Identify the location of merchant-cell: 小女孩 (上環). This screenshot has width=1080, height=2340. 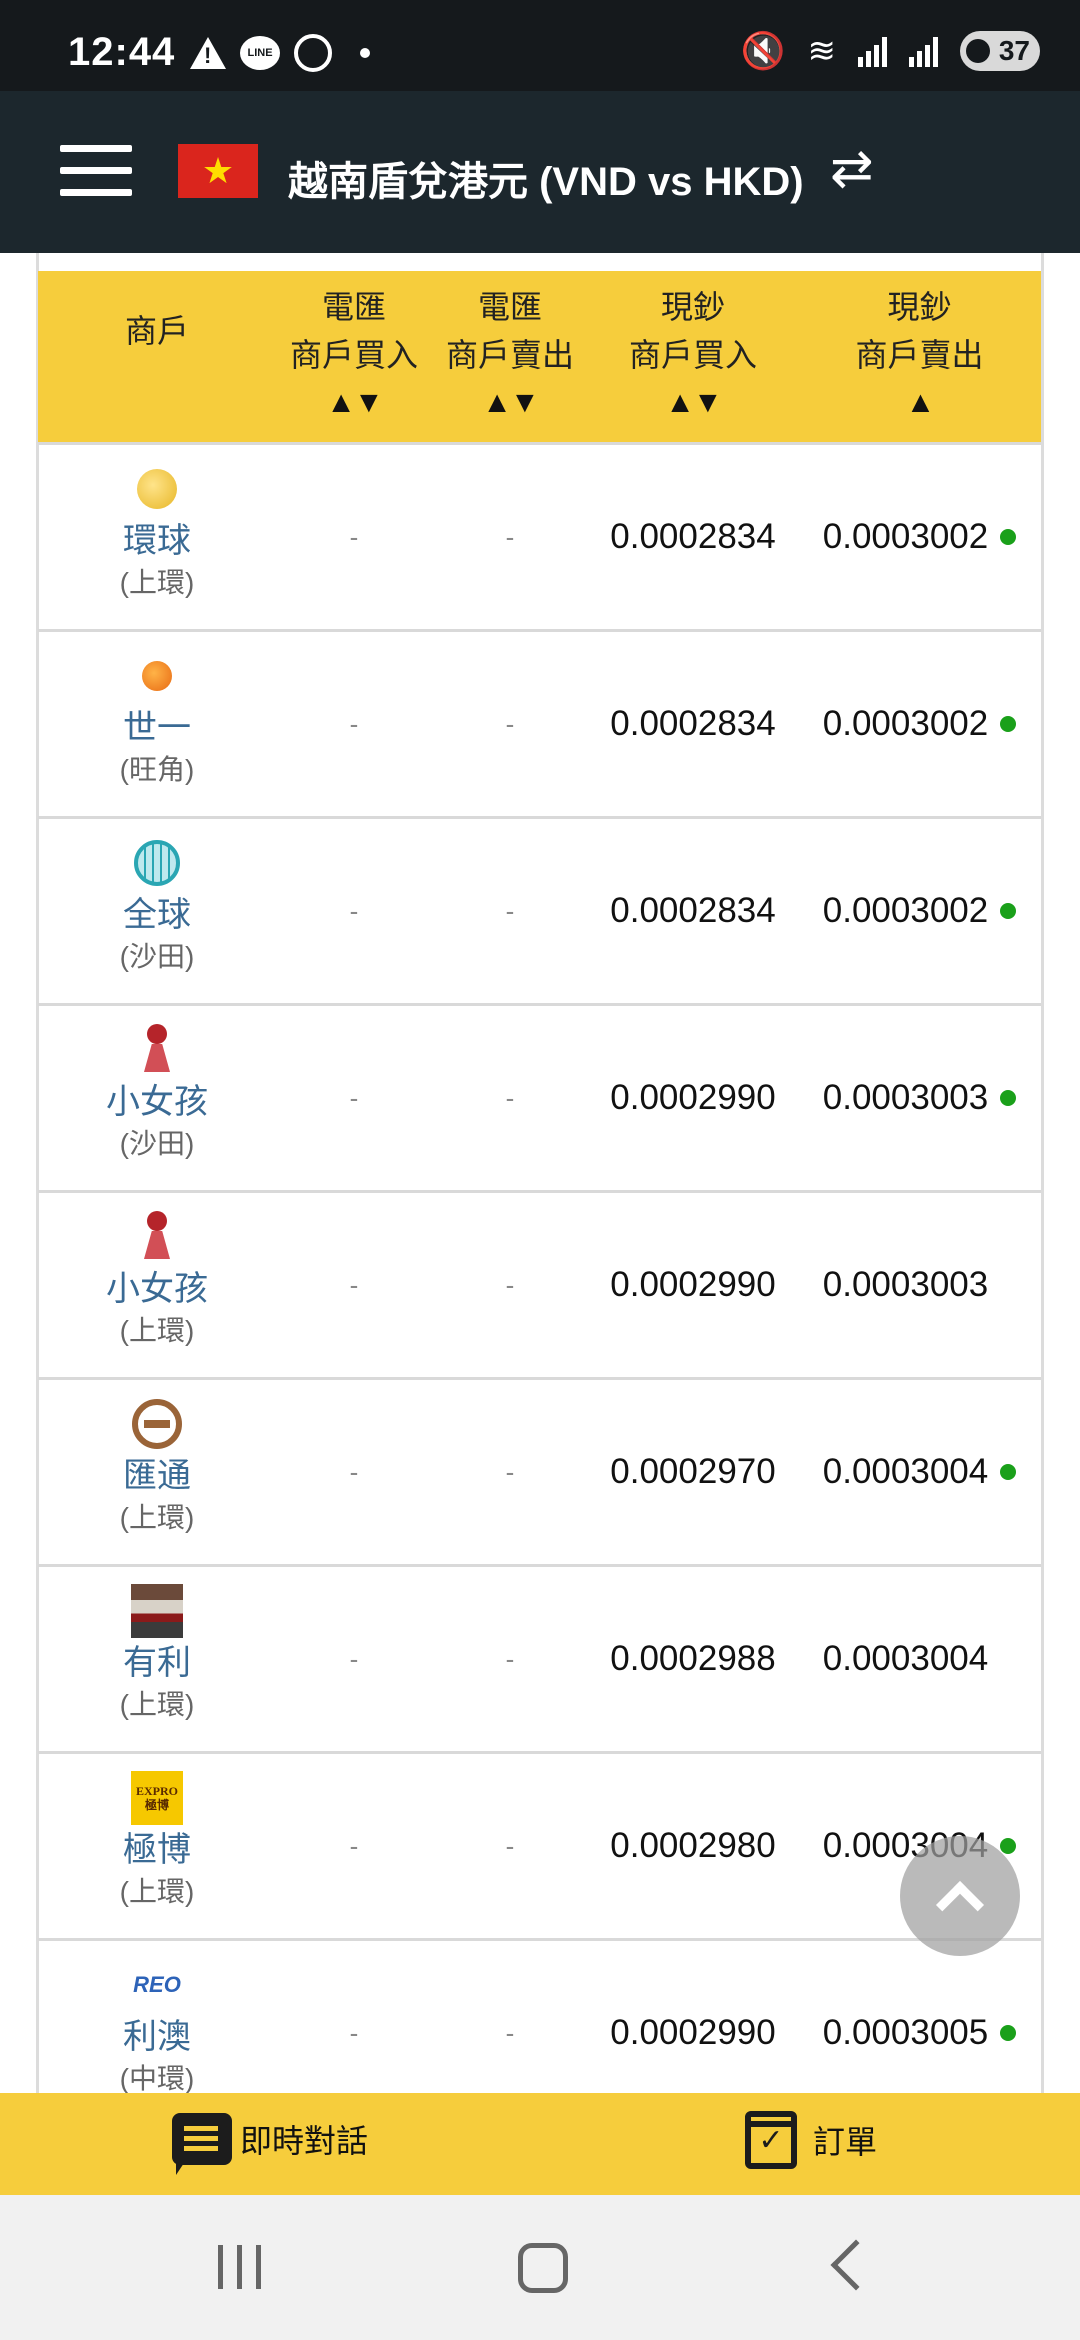
(157, 1285).